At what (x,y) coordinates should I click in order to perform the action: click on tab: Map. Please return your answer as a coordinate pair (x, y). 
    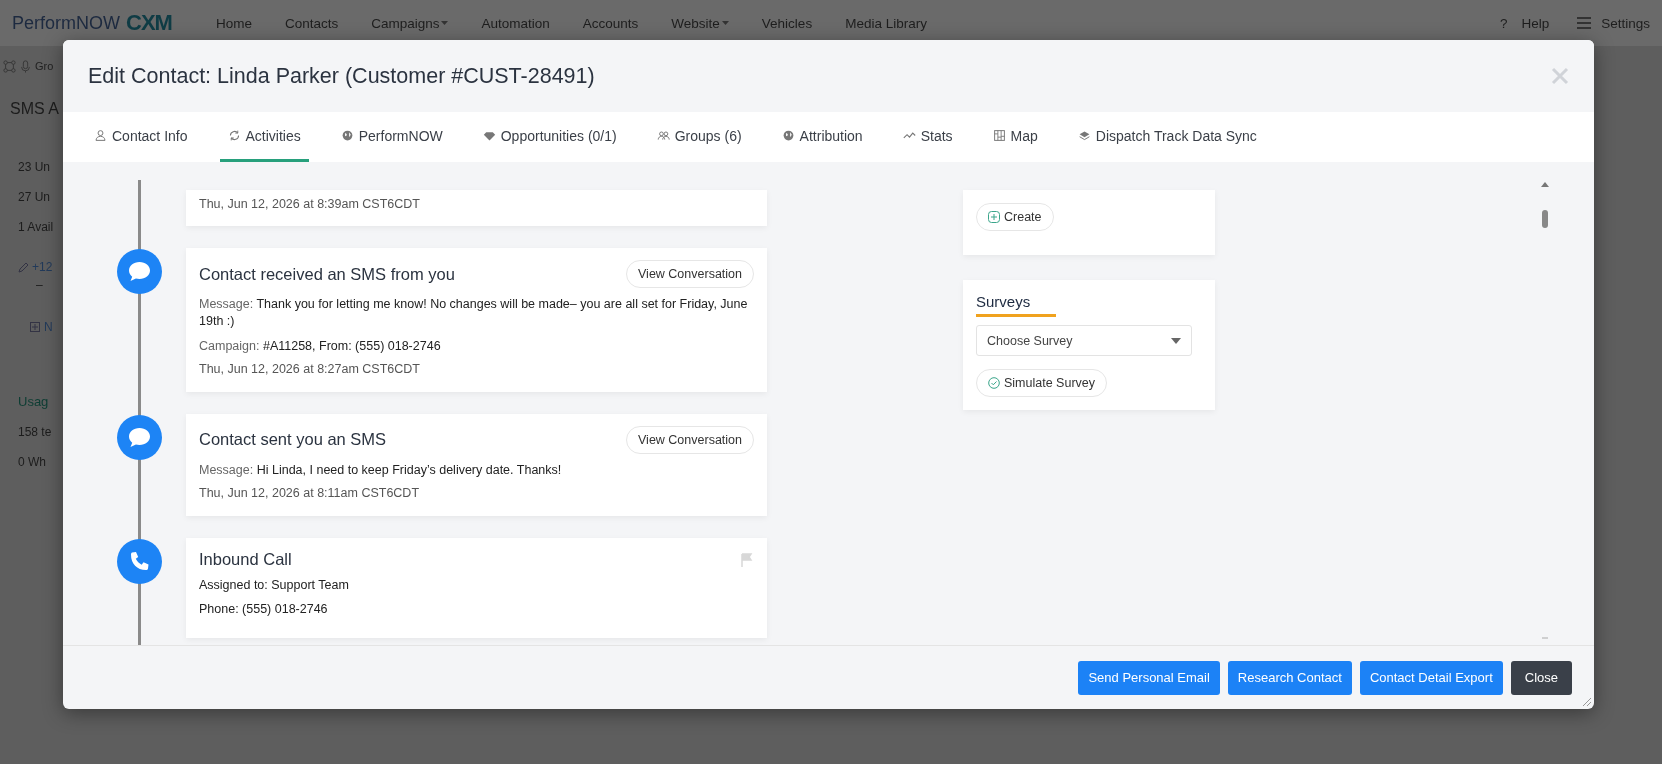
    Looking at the image, I should click on (1015, 137).